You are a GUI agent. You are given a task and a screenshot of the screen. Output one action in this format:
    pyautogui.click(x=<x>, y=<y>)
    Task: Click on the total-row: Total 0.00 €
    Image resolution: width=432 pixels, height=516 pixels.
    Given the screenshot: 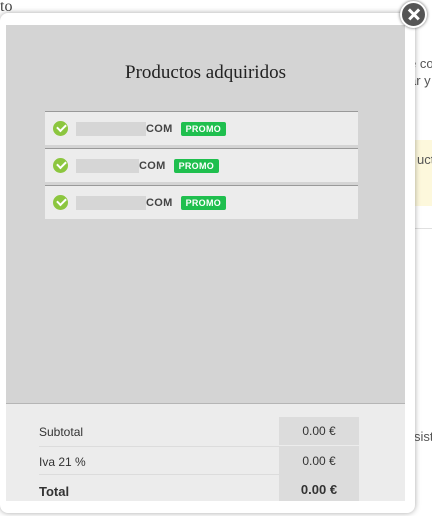 What is the action you would take?
    pyautogui.click(x=199, y=487)
    